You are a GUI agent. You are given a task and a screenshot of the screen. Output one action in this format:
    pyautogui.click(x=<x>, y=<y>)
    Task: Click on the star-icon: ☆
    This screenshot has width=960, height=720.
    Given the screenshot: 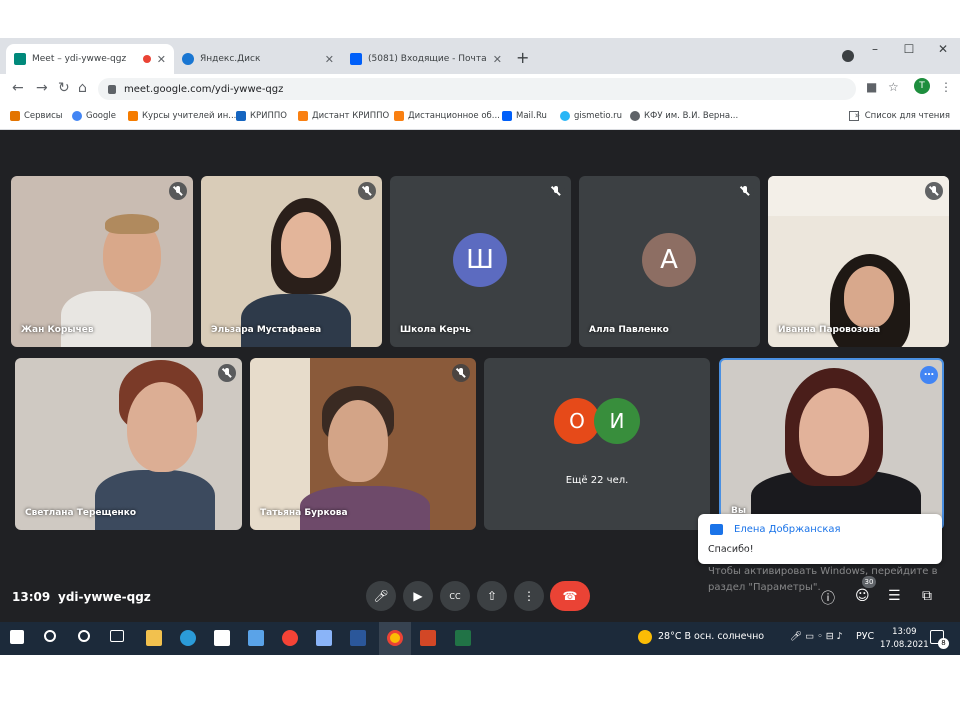 What is the action you would take?
    pyautogui.click(x=893, y=87)
    